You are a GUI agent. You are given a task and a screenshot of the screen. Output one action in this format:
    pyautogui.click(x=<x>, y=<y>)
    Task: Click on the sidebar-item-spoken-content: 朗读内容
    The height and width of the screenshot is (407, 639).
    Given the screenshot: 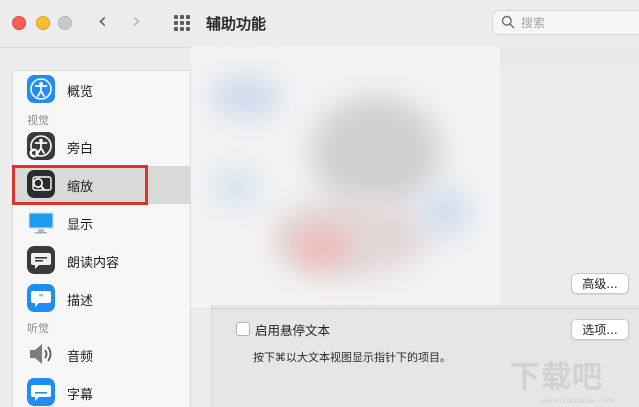 What is the action you would take?
    pyautogui.click(x=101, y=261)
    